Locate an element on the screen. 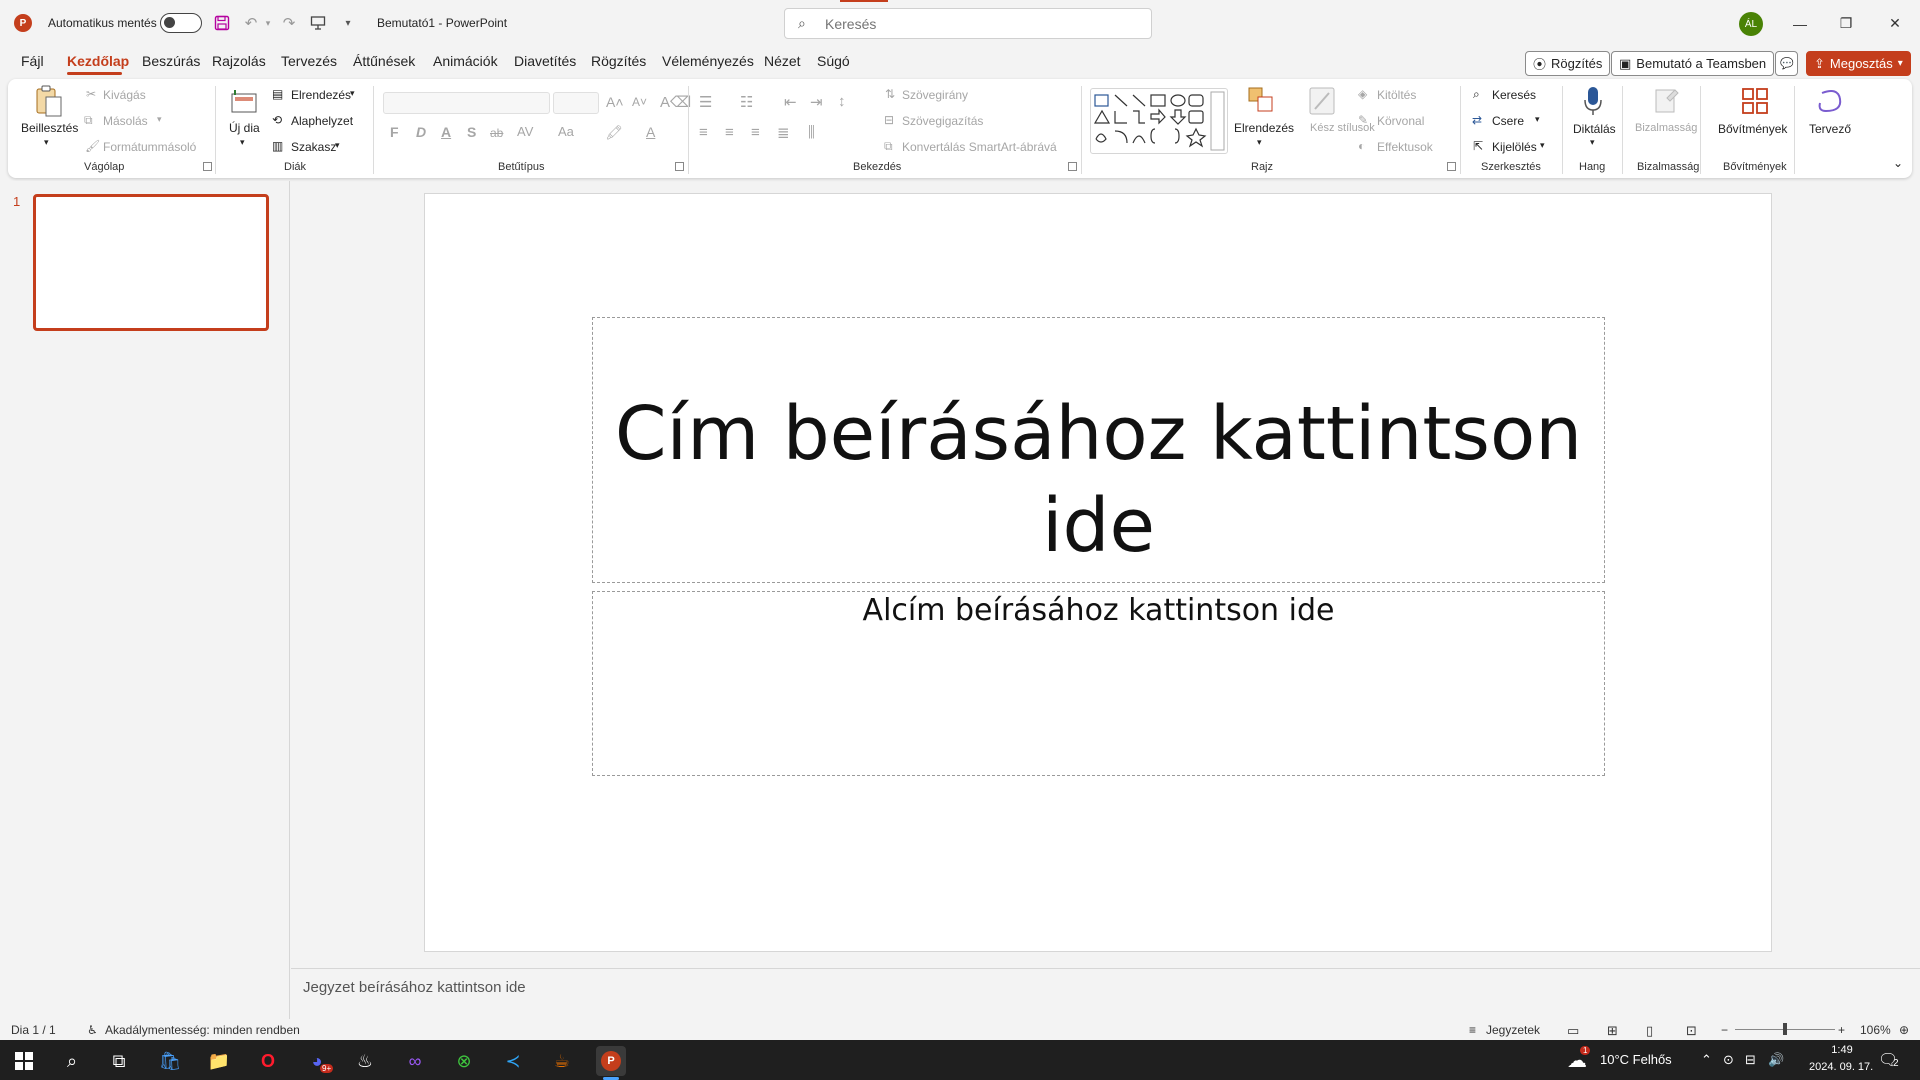 The height and width of the screenshot is (1080, 1920). weather-text: 10°C Felhős is located at coordinates (1636, 1059).